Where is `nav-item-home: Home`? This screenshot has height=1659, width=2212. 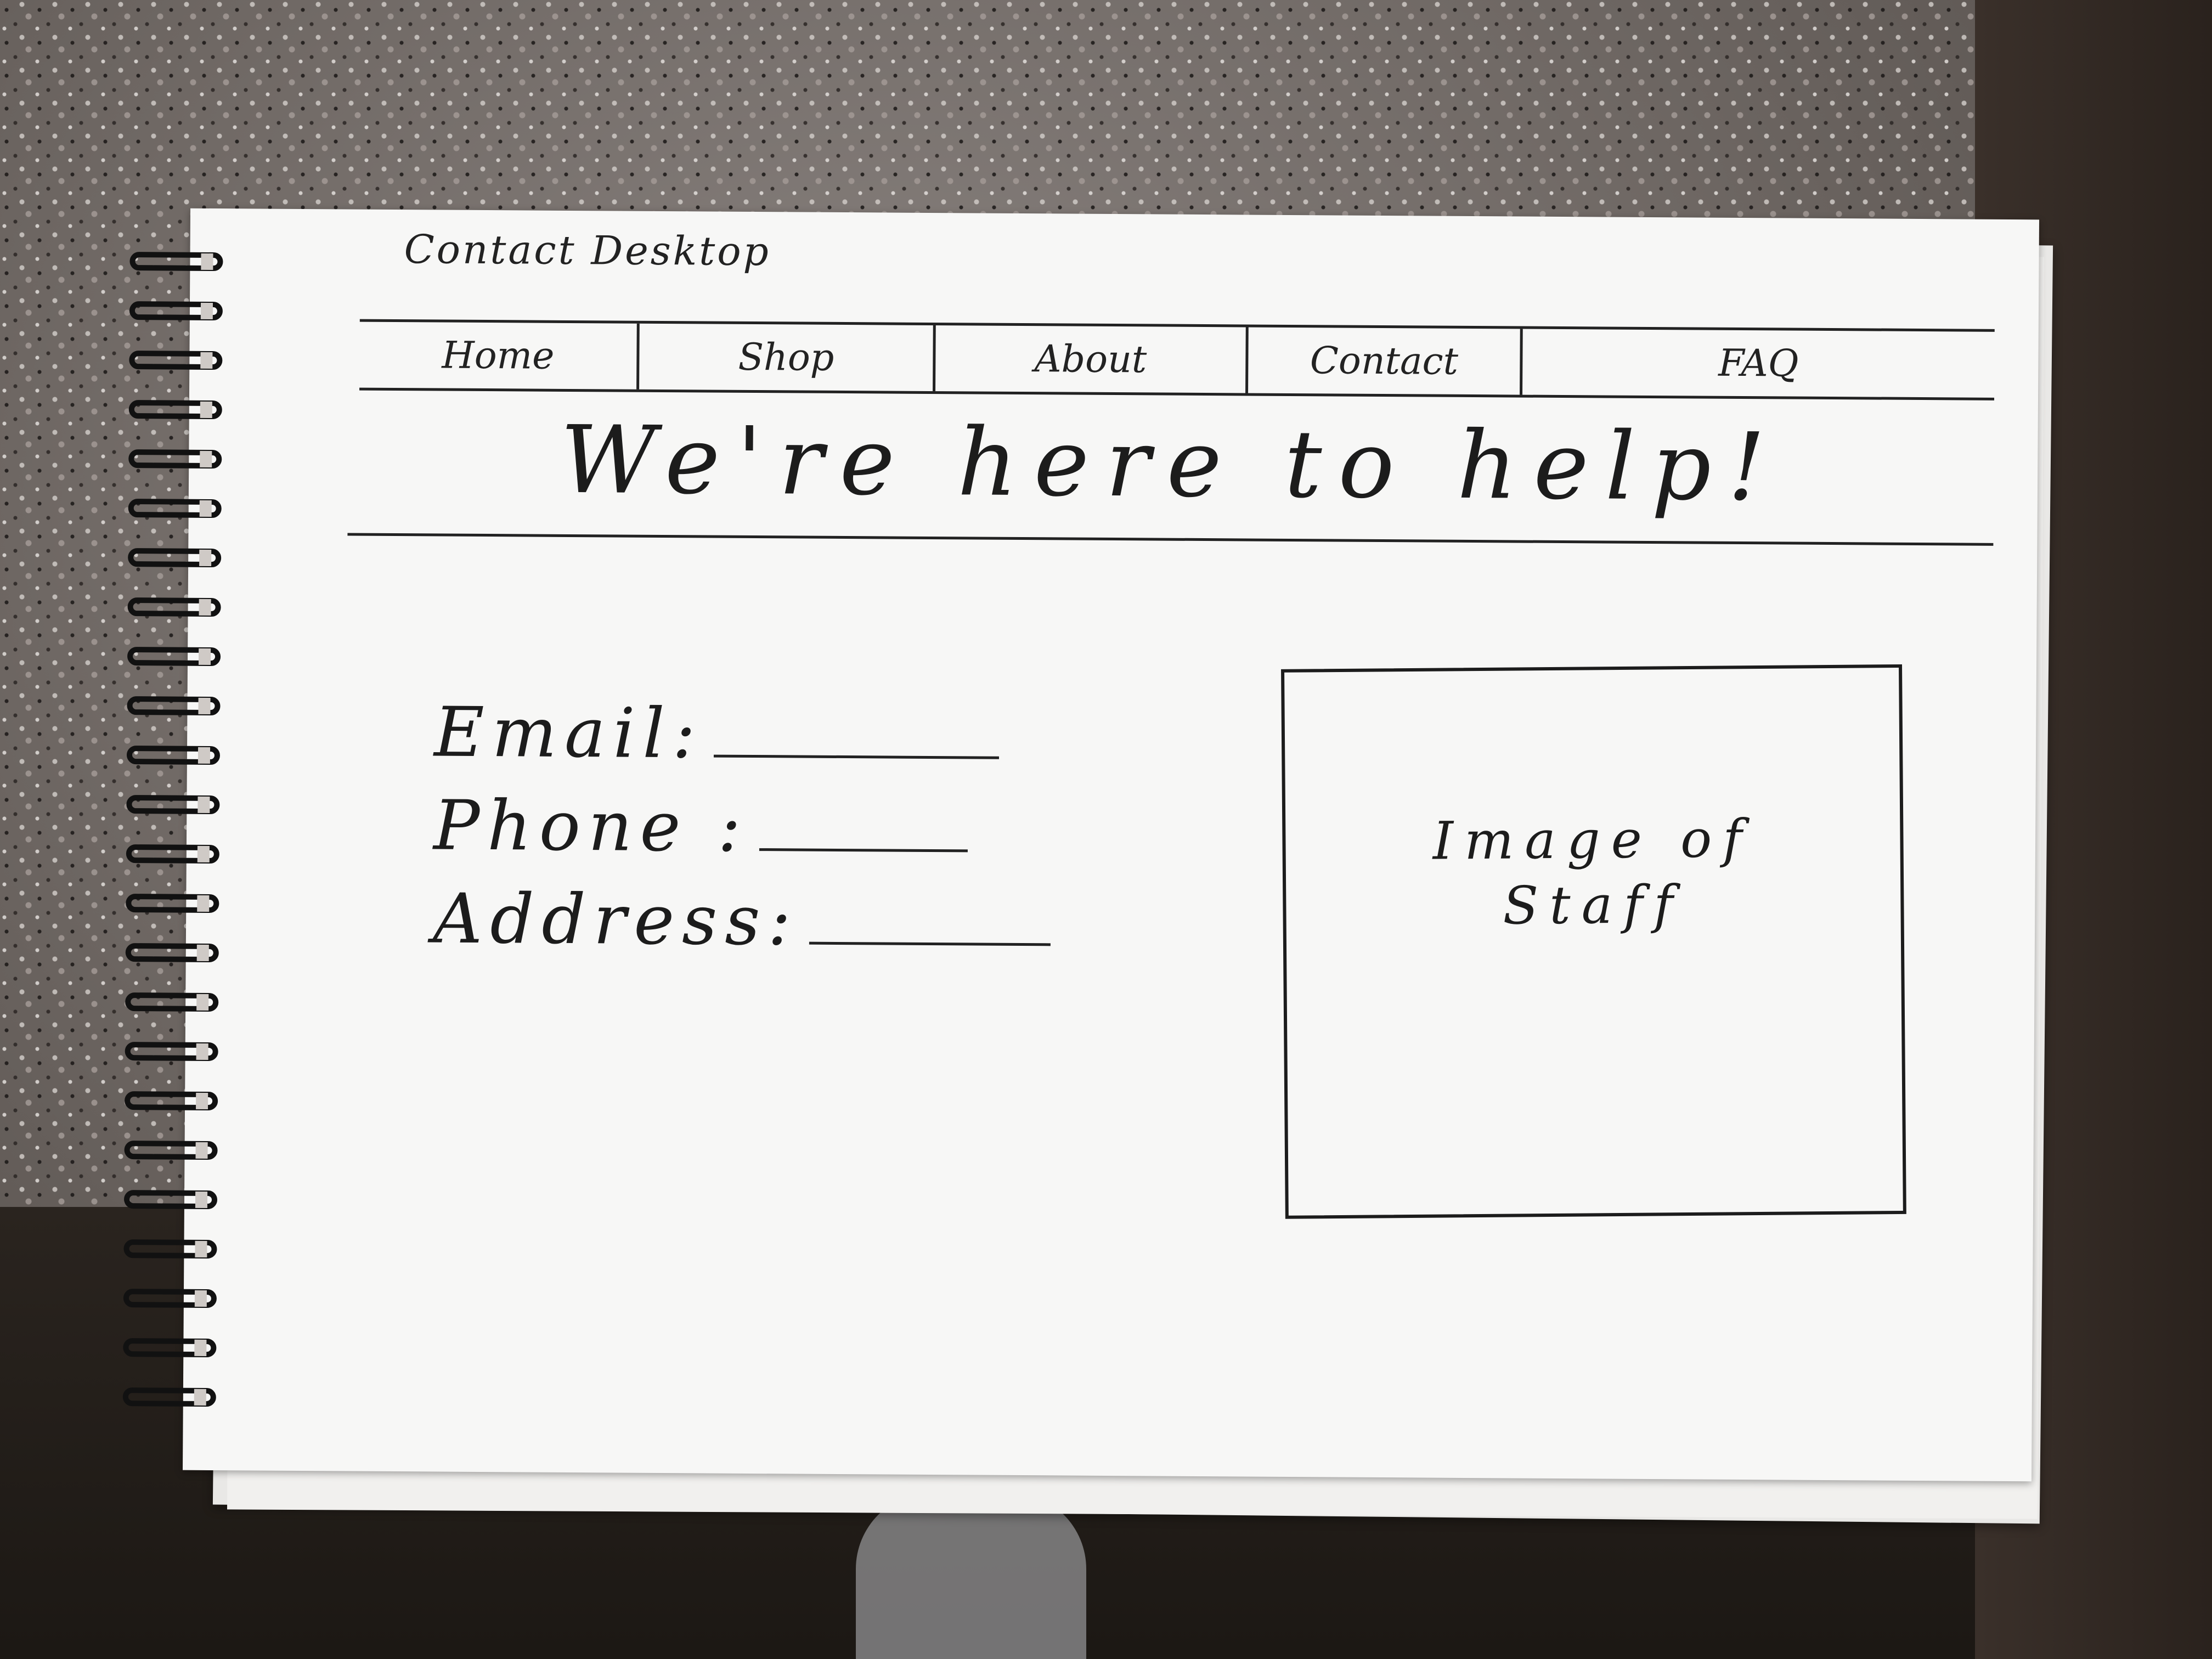
nav-item-home: Home is located at coordinates (499, 356).